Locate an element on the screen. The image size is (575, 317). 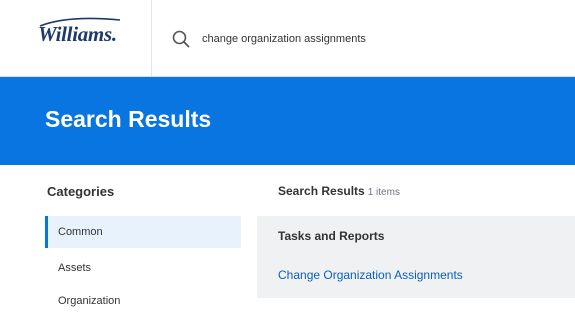
result-link-change-organization-assignments: Change Organization Assignments is located at coordinates (370, 275).